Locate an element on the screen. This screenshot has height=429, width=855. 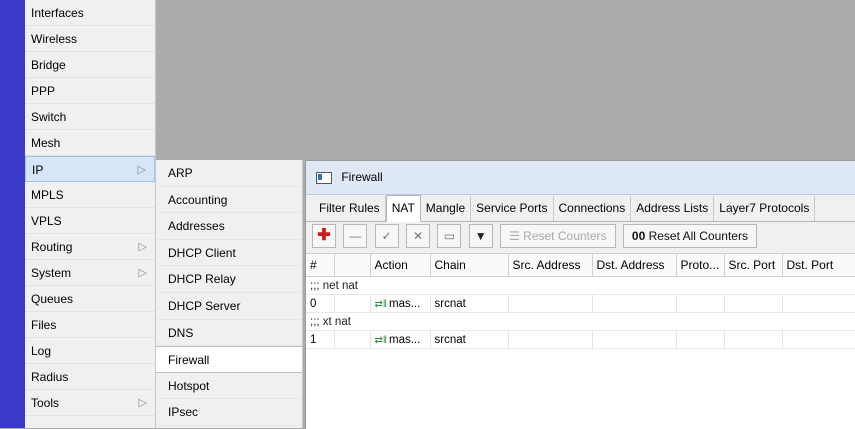
menu-item-interfaces: Interfaces is located at coordinates (90, 13).